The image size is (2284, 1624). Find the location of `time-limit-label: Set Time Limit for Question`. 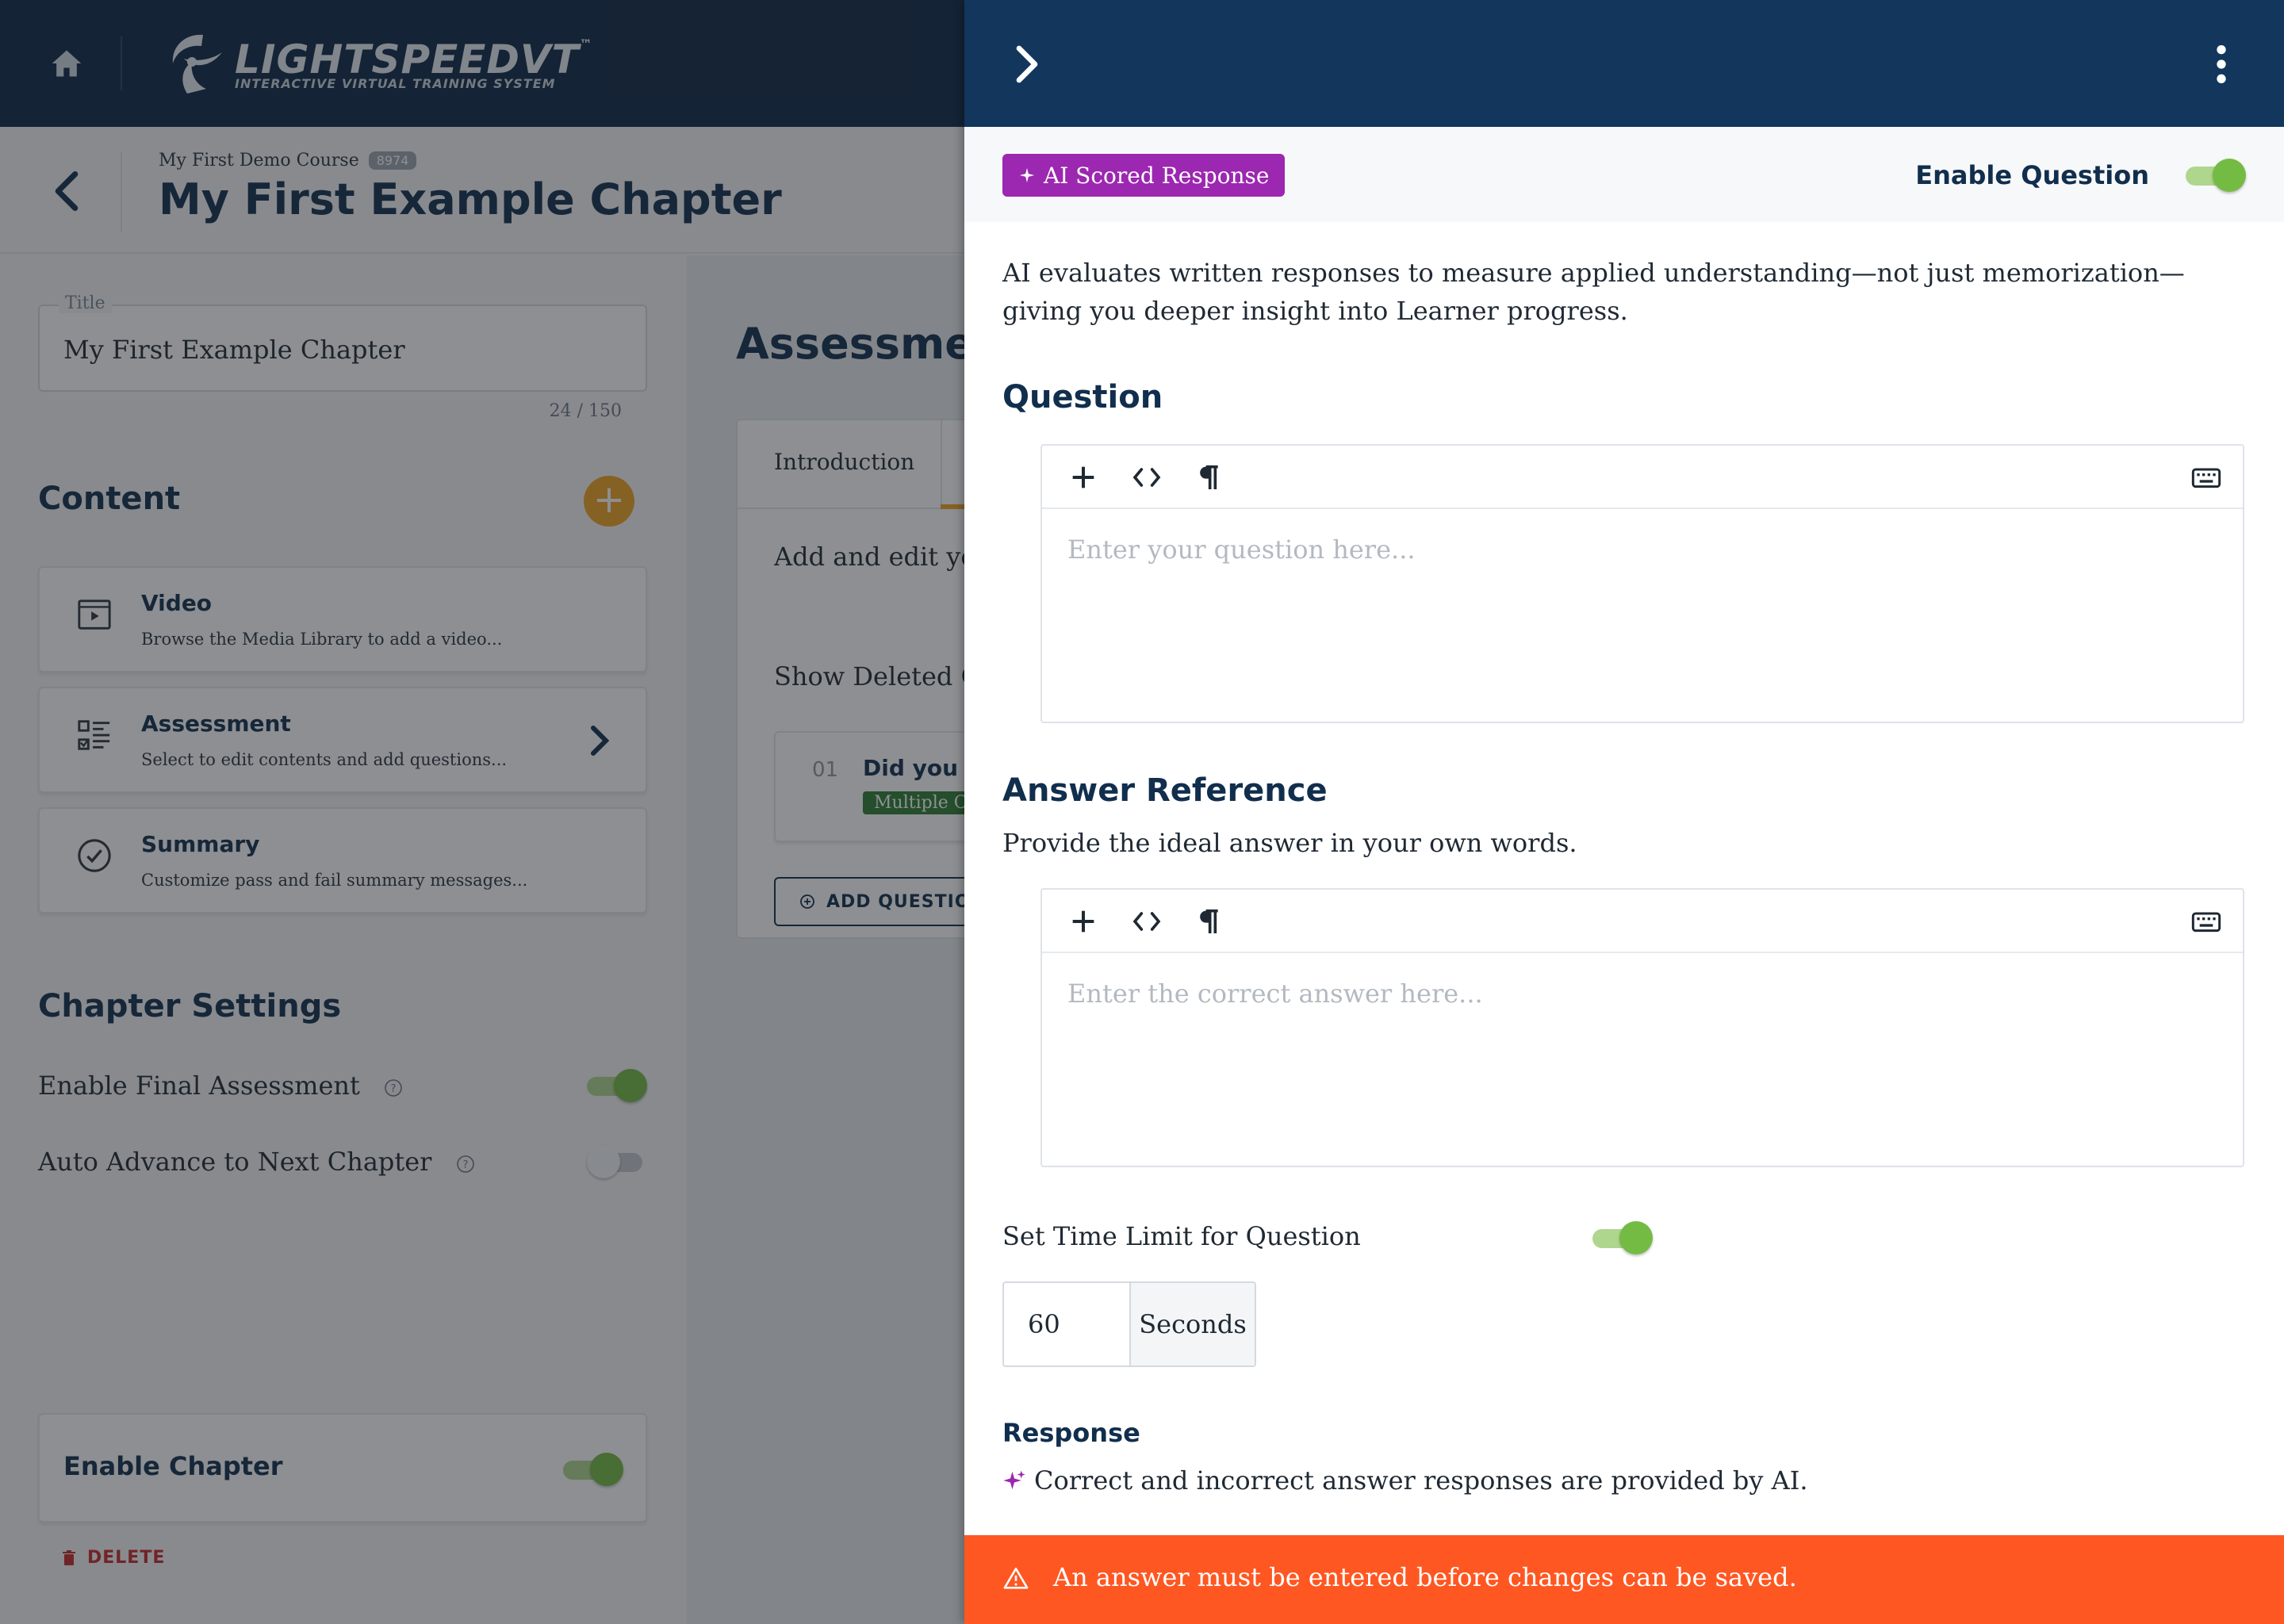

time-limit-label: Set Time Limit for Question is located at coordinates (1181, 1236).